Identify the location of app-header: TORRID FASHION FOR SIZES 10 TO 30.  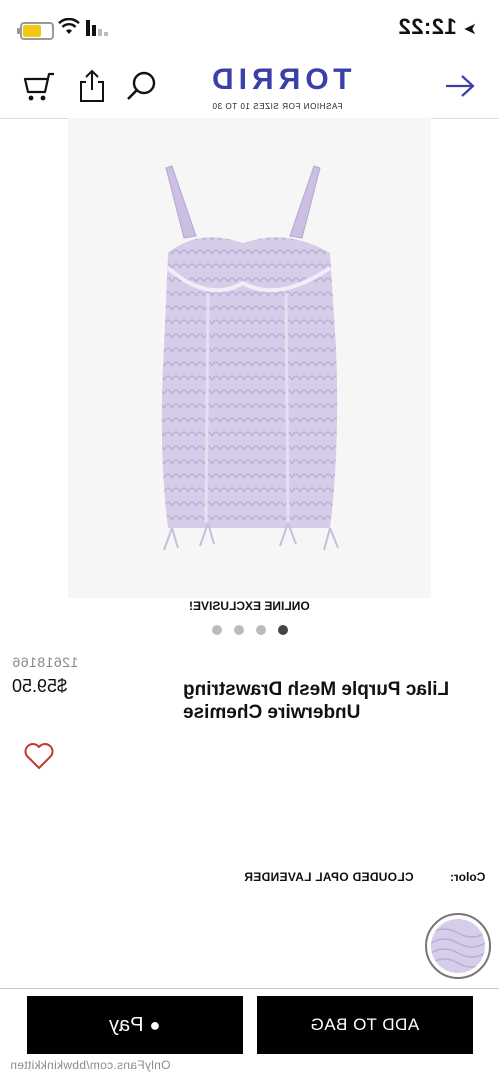
(249, 88).